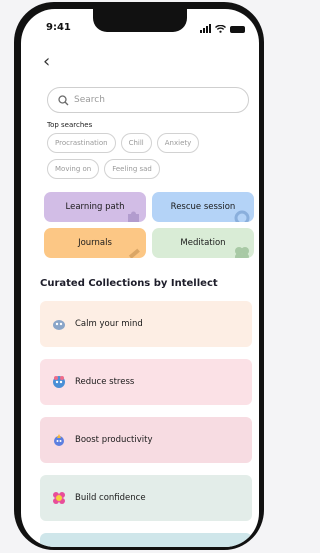 The image size is (320, 553). I want to click on tile-meditation: Meditation, so click(203, 243).